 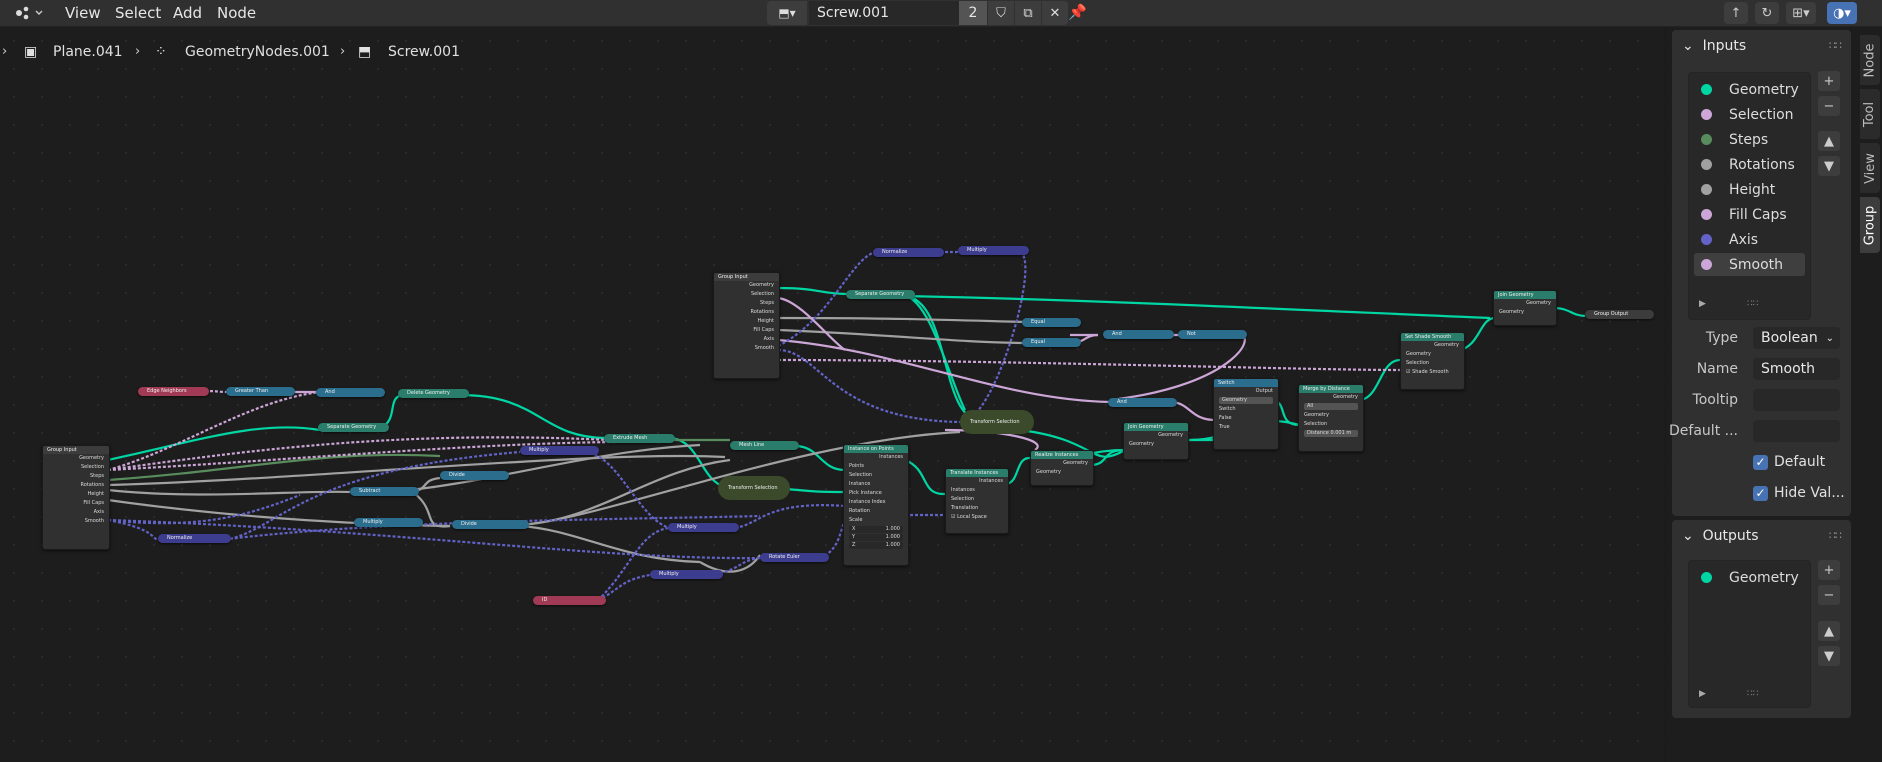 What do you see at coordinates (1796, 400) in the screenshot?
I see `tooltip-field` at bounding box center [1796, 400].